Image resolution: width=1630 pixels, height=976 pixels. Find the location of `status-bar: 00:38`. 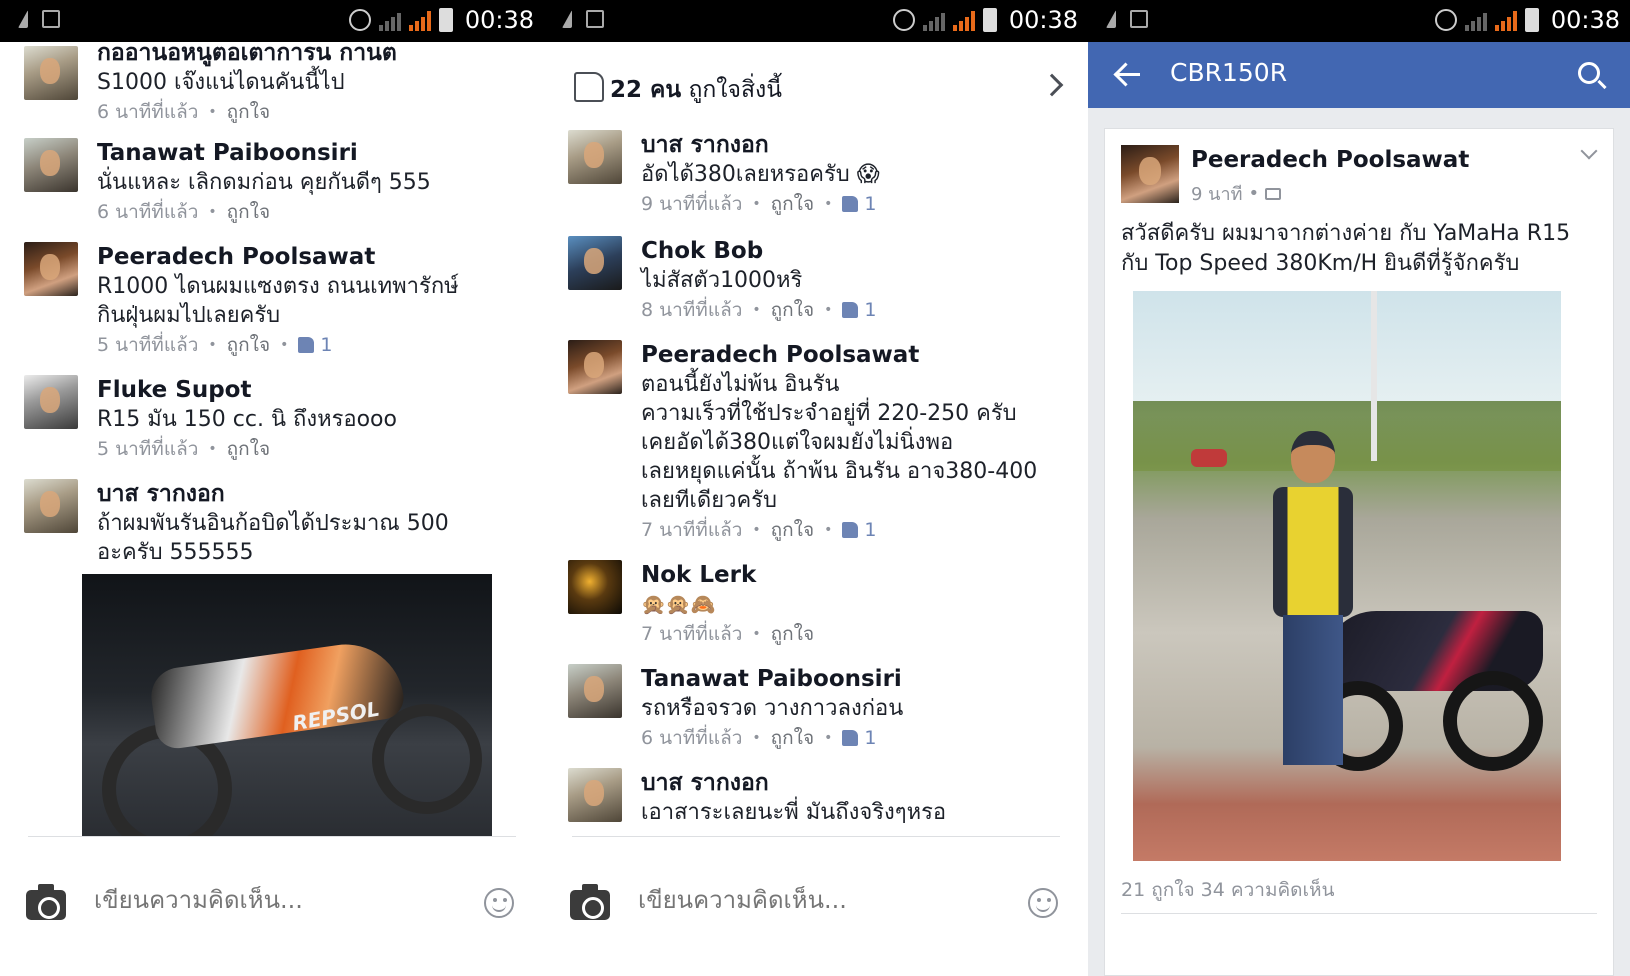

status-bar: 00:38 is located at coordinates (816, 21).